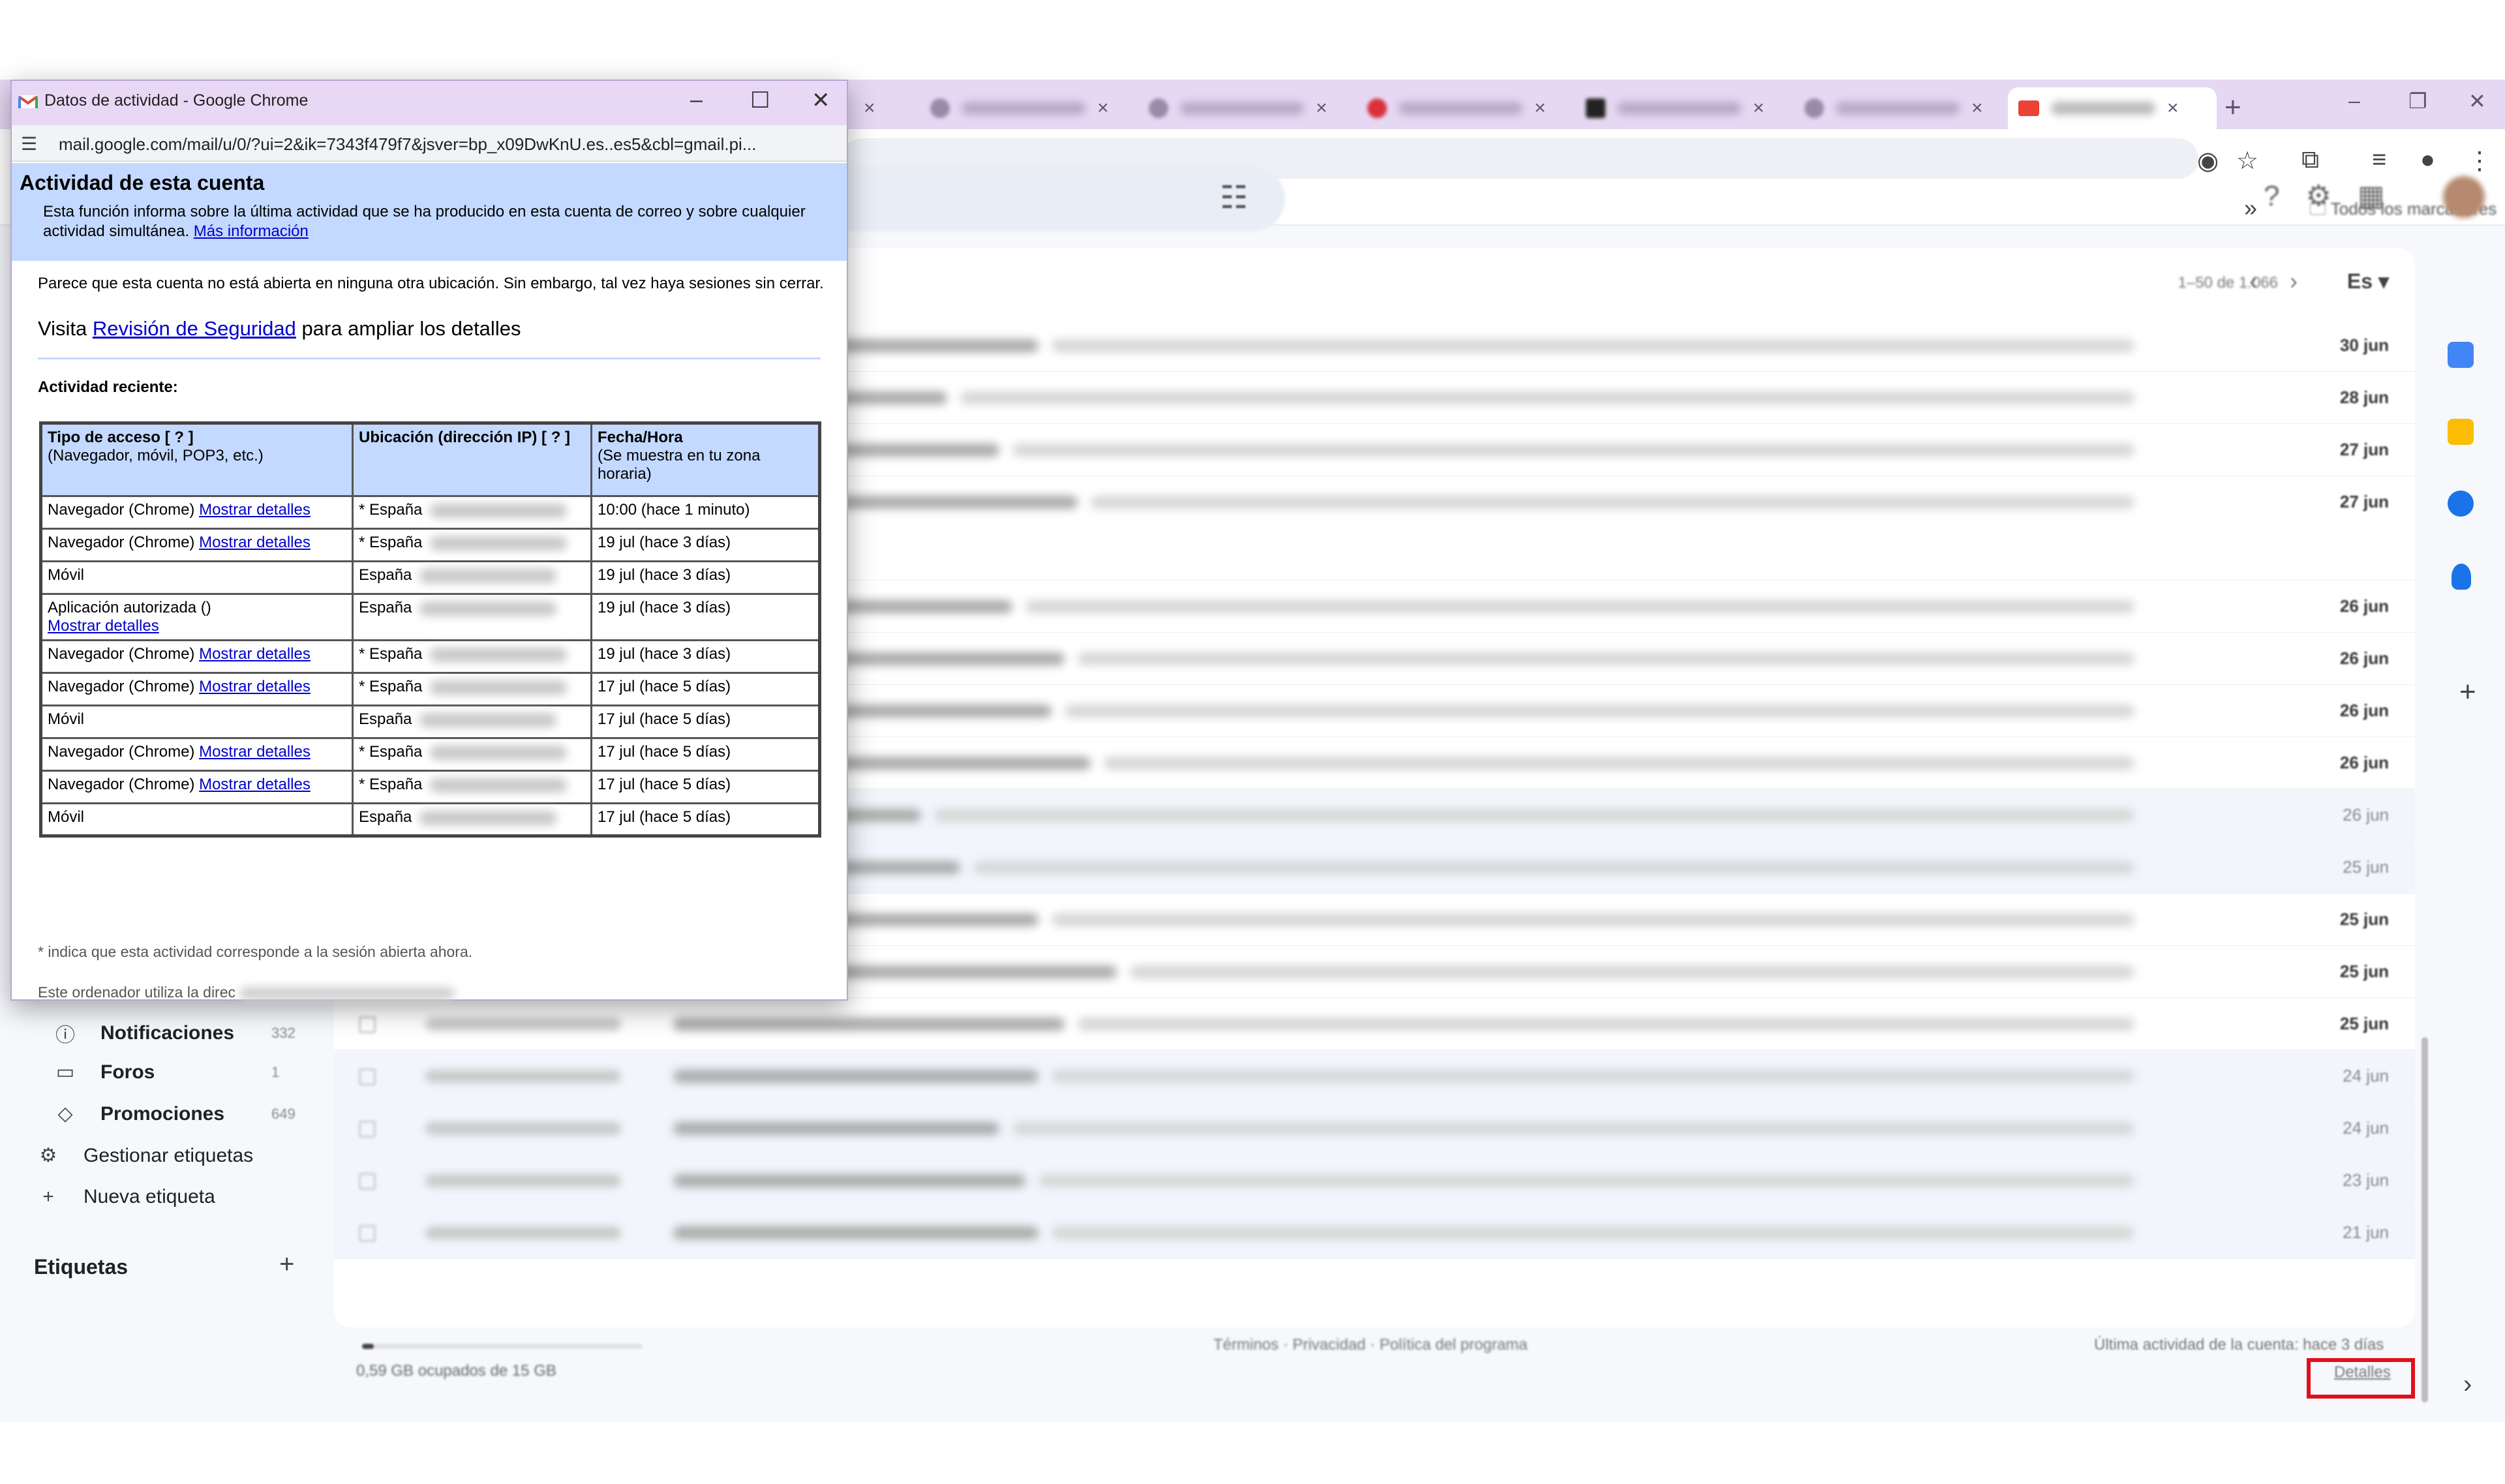 Image resolution: width=2505 pixels, height=1484 pixels. I want to click on hide-side-panel-icon: ›, so click(2467, 1384).